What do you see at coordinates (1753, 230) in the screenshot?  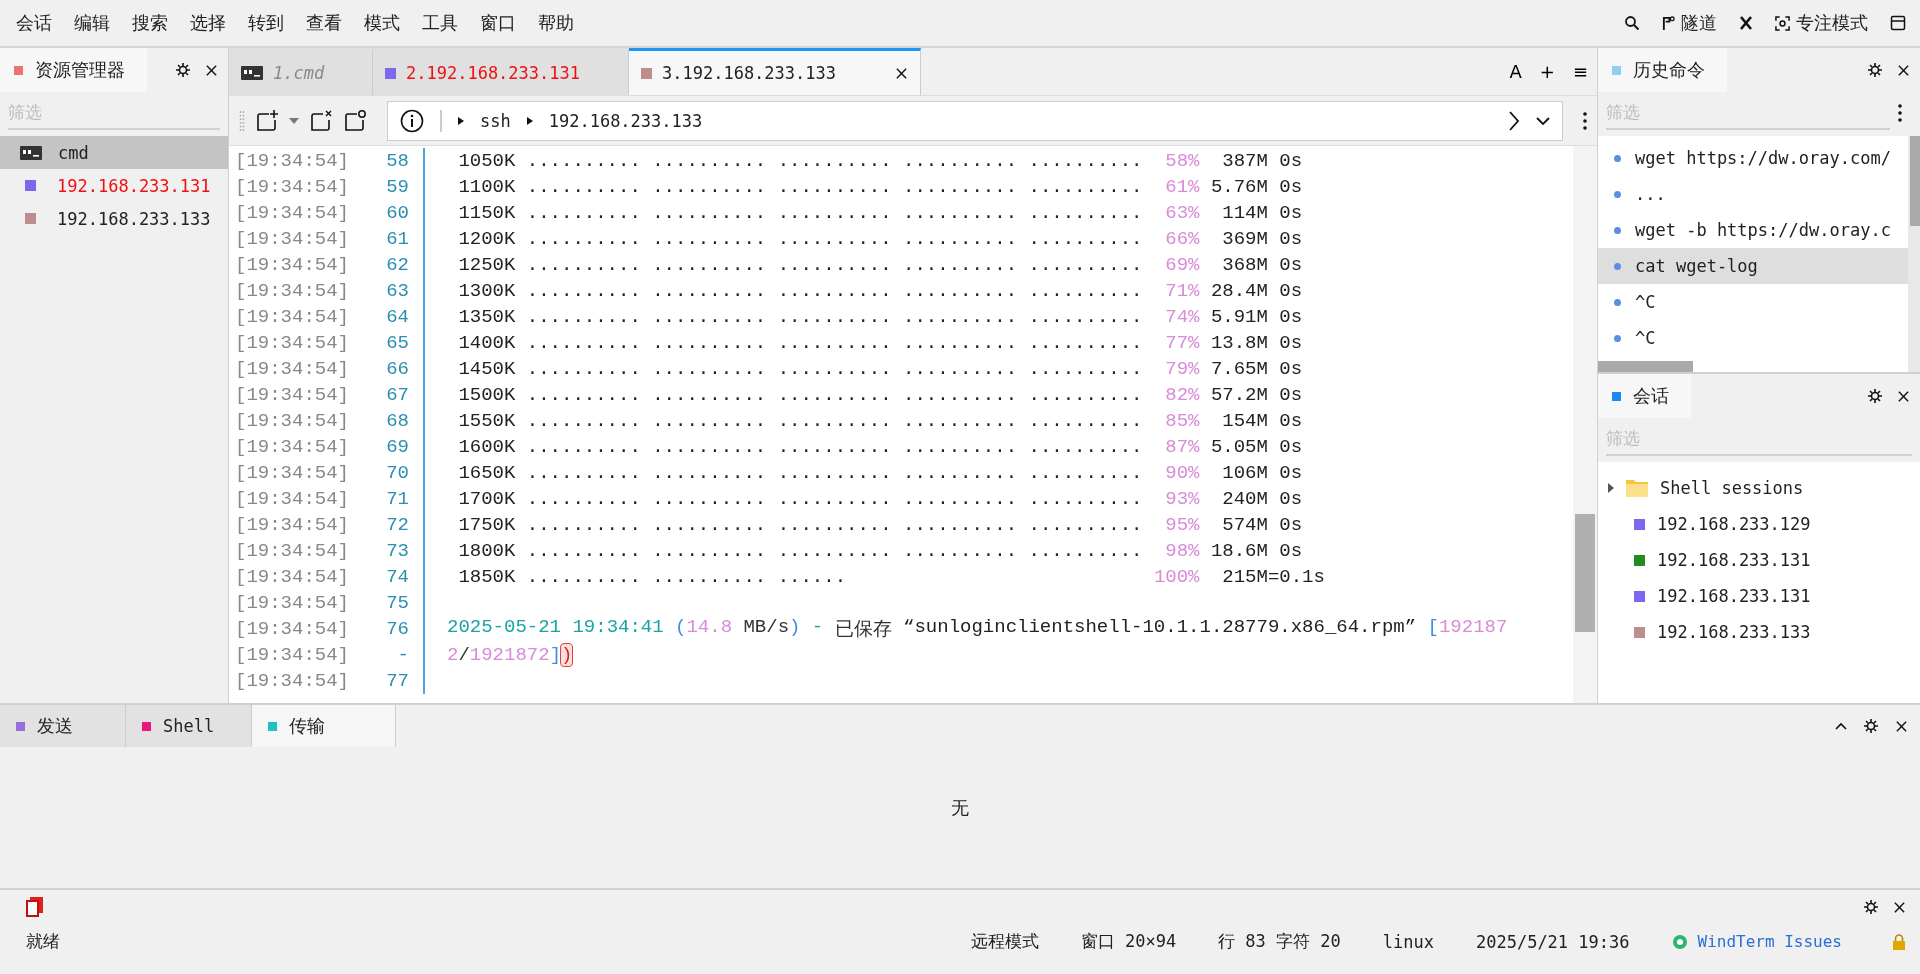 I see `history-item: wget -b https://dw.oray.c` at bounding box center [1753, 230].